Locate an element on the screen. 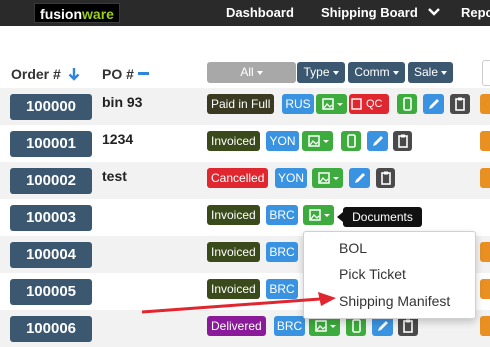  filter-sale-label: Sale is located at coordinates (426, 72).